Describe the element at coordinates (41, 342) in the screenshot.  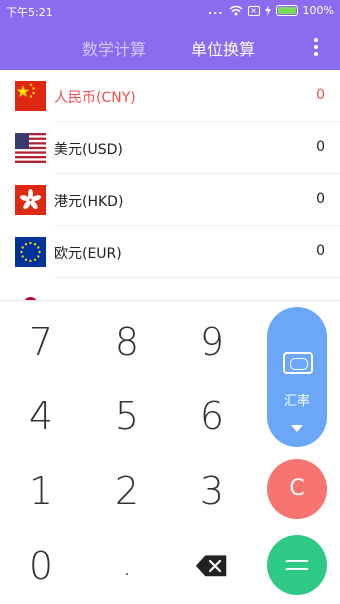
I see `key-7: 7` at that location.